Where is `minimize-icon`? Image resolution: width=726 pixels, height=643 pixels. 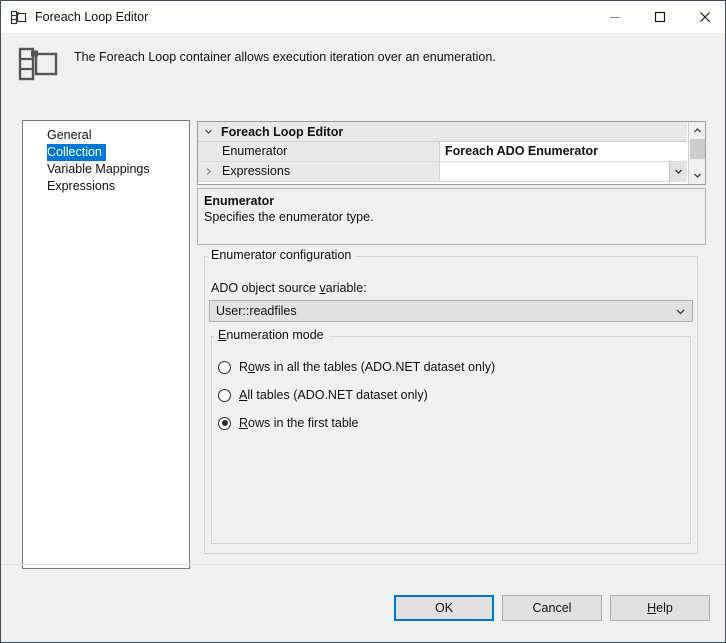
minimize-icon is located at coordinates (614, 17).